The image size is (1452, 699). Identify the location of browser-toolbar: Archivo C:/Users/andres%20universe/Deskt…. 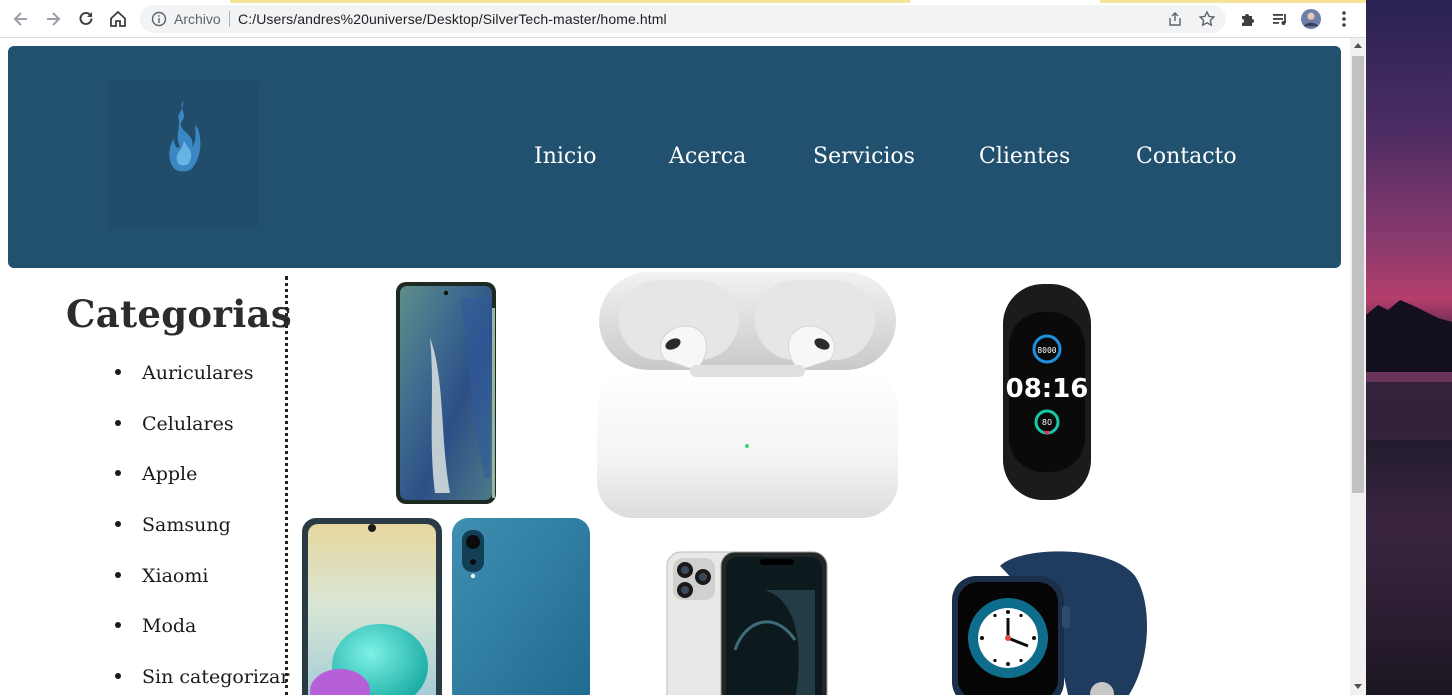
(683, 19).